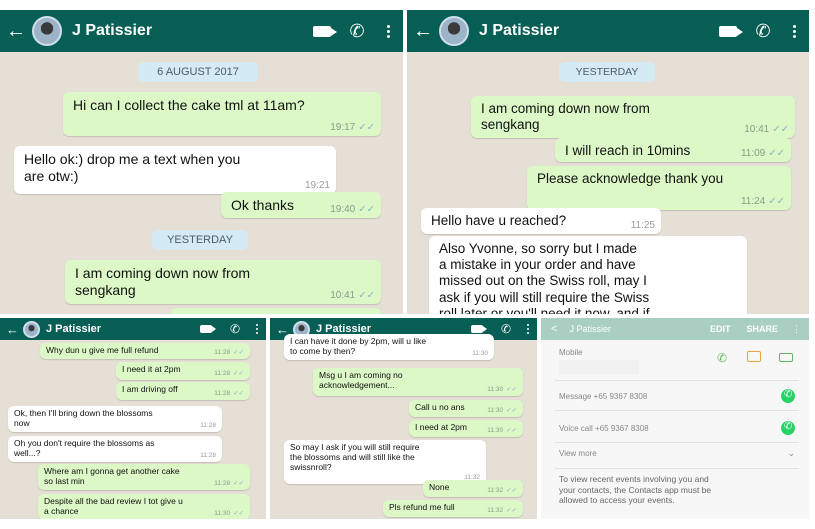  I want to click on outgoing-message: Why dun u give me full refund 11:28 ✓✓, so click(145, 351).